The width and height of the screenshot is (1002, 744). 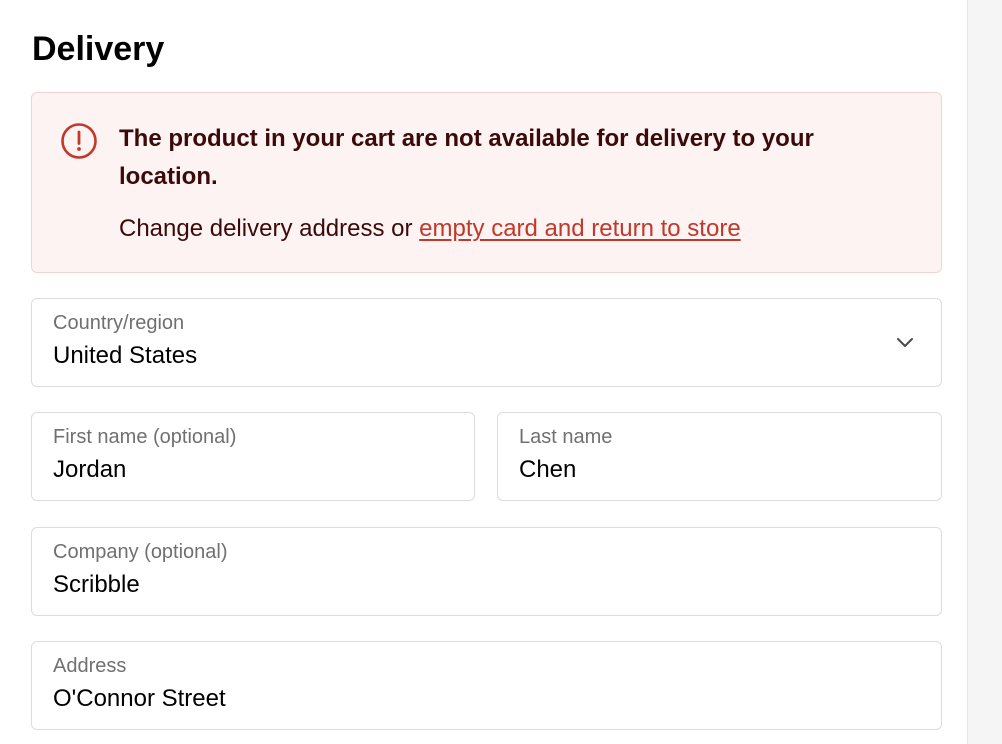 I want to click on country-value: United States, so click(x=125, y=355).